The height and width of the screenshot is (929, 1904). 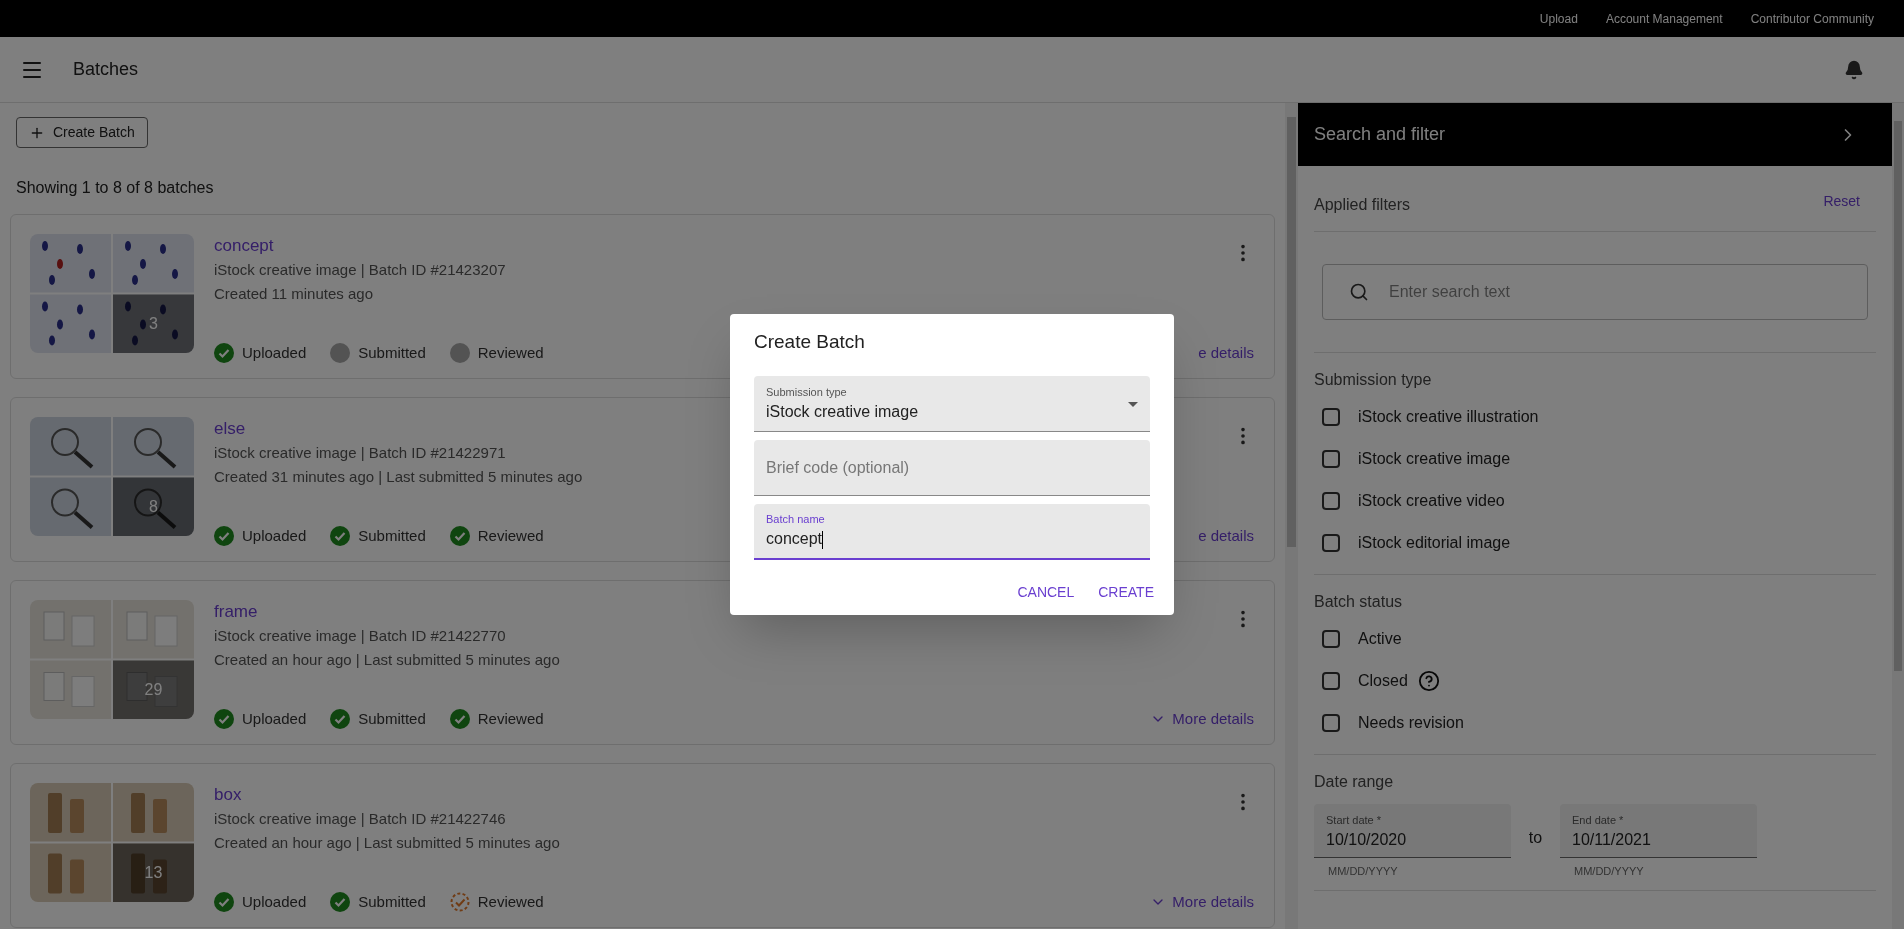 What do you see at coordinates (1133, 405) in the screenshot?
I see `dropdown-arrow-icon` at bounding box center [1133, 405].